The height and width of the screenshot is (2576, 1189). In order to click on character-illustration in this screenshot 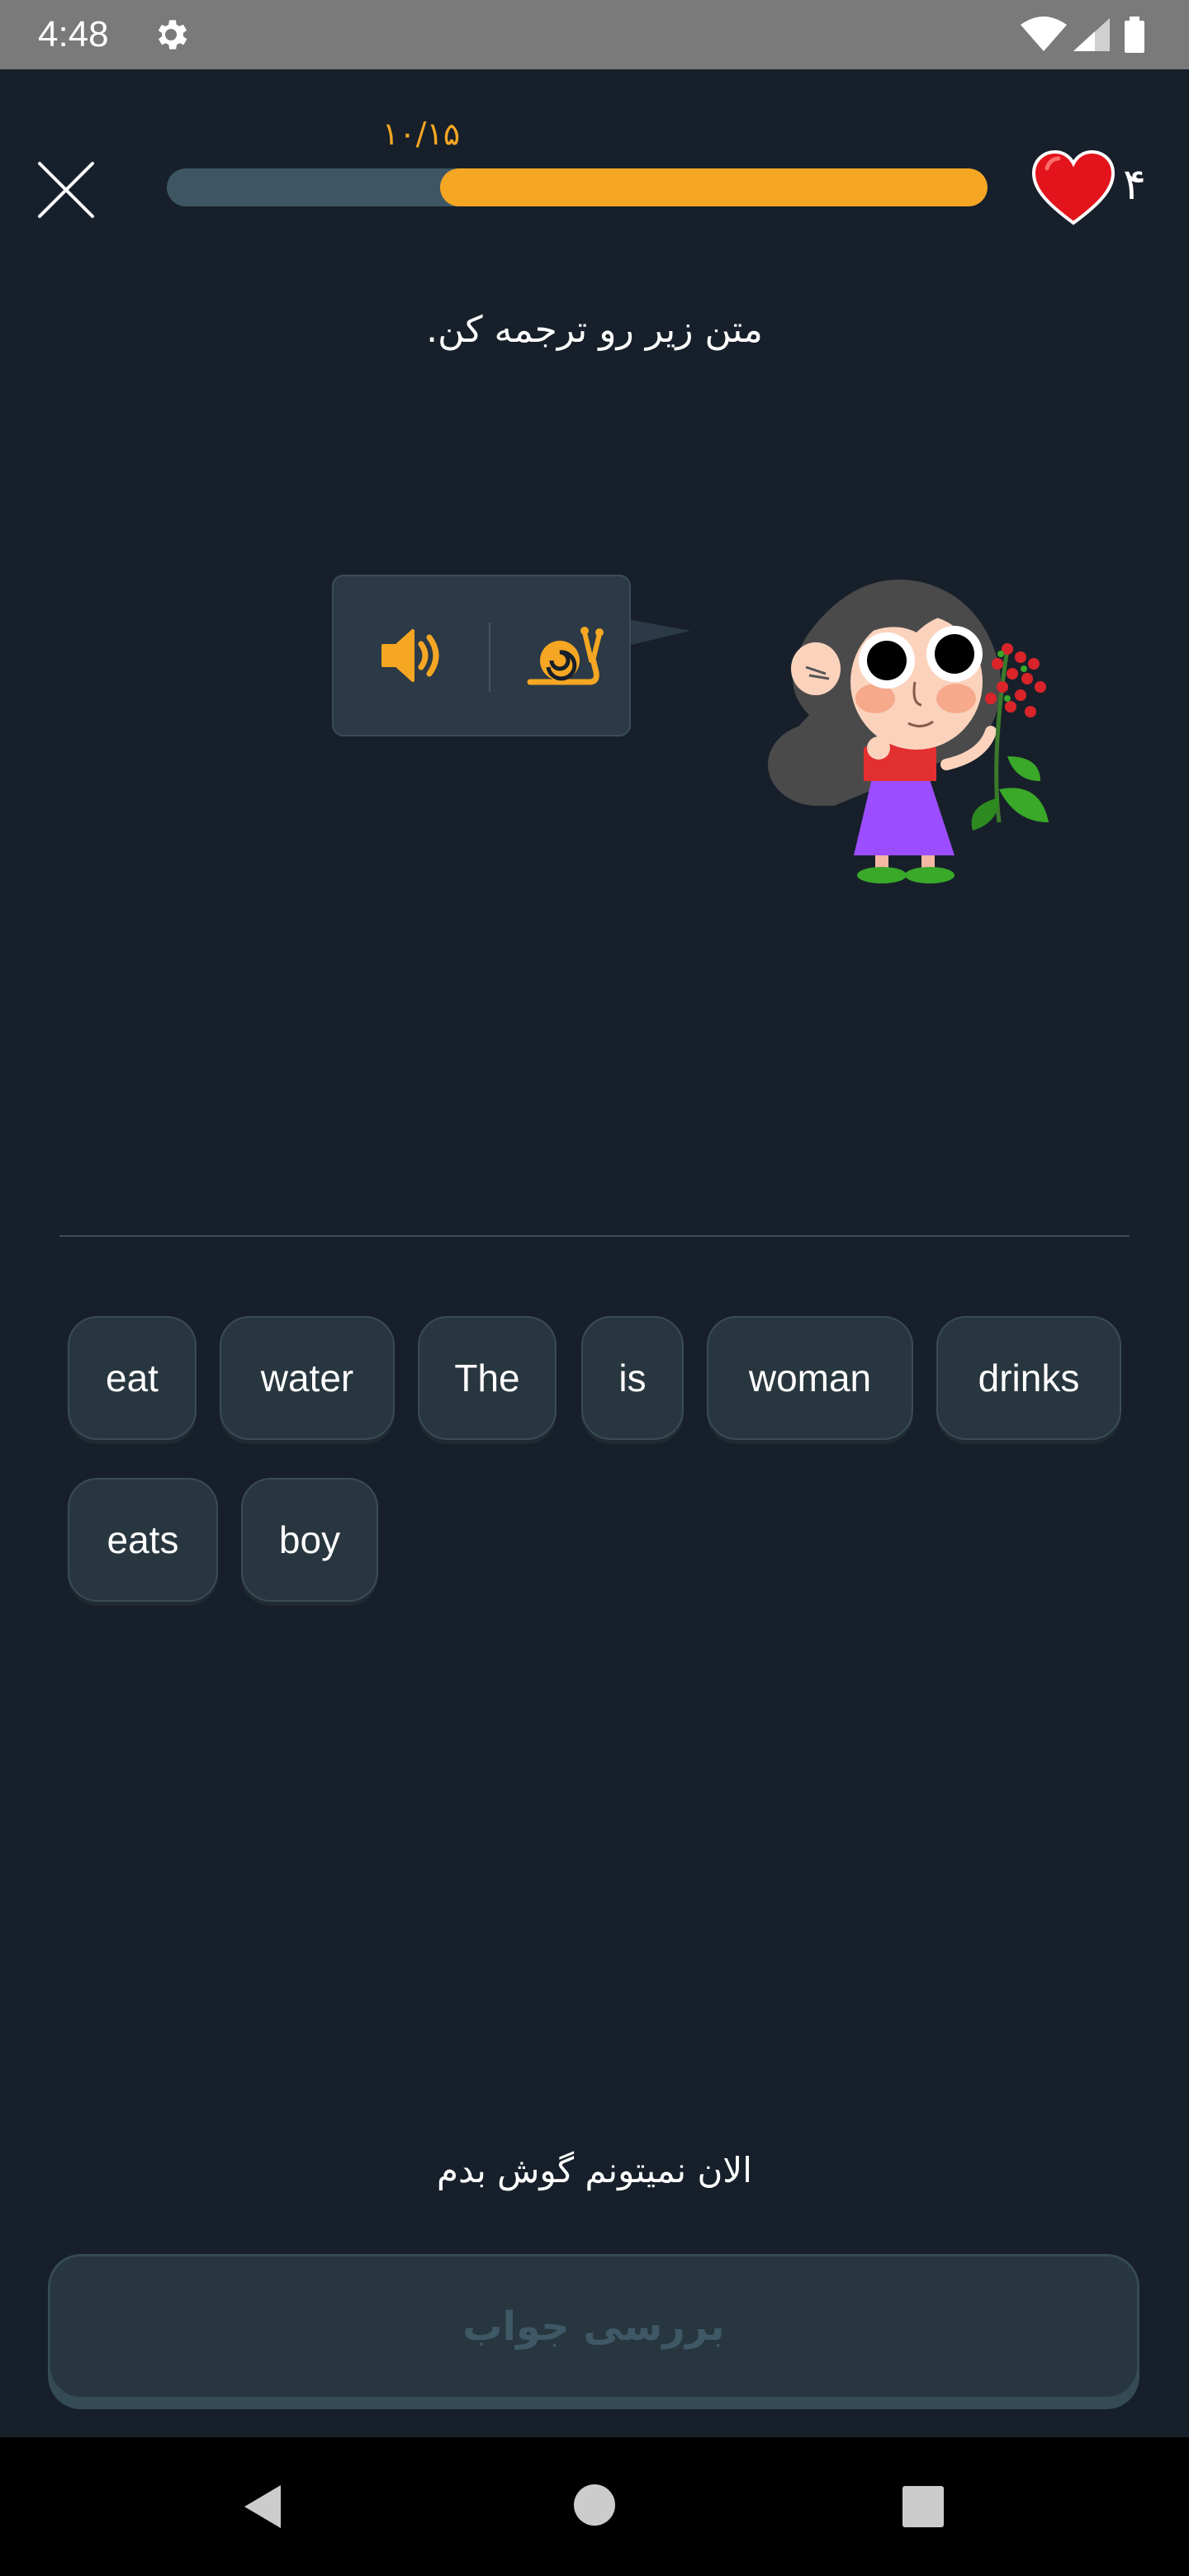, I will do `click(908, 731)`.